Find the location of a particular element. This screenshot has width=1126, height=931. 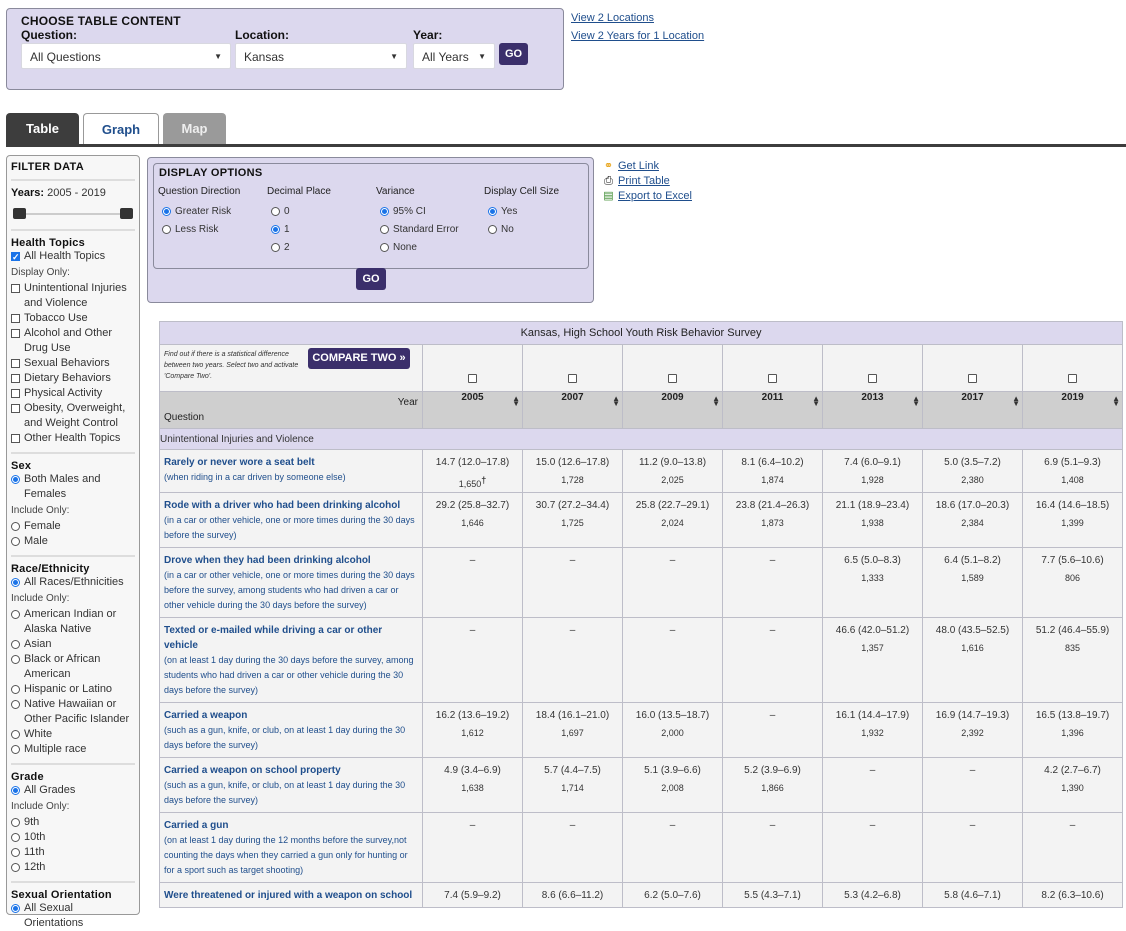

radio-cellsize-yes: Yes is located at coordinates (523, 212).